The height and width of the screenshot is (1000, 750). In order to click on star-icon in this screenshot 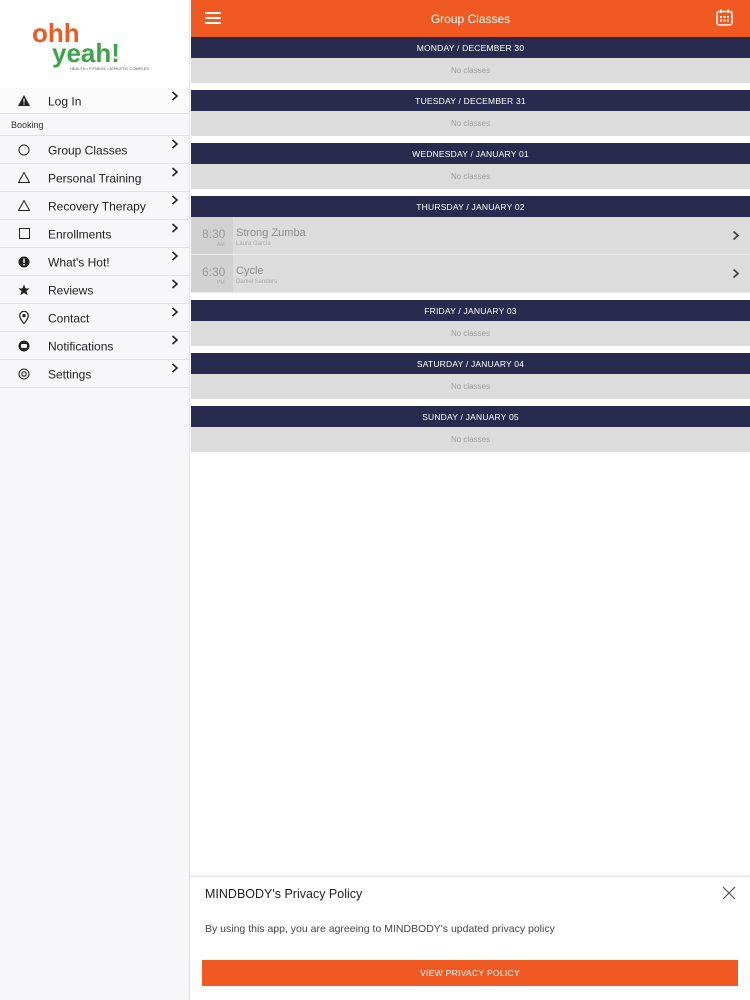, I will do `click(24, 289)`.